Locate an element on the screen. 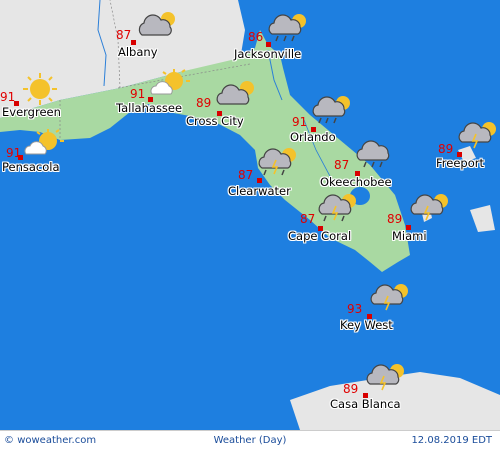 The image size is (500, 451). label-albany: Albany is located at coordinates (138, 52).